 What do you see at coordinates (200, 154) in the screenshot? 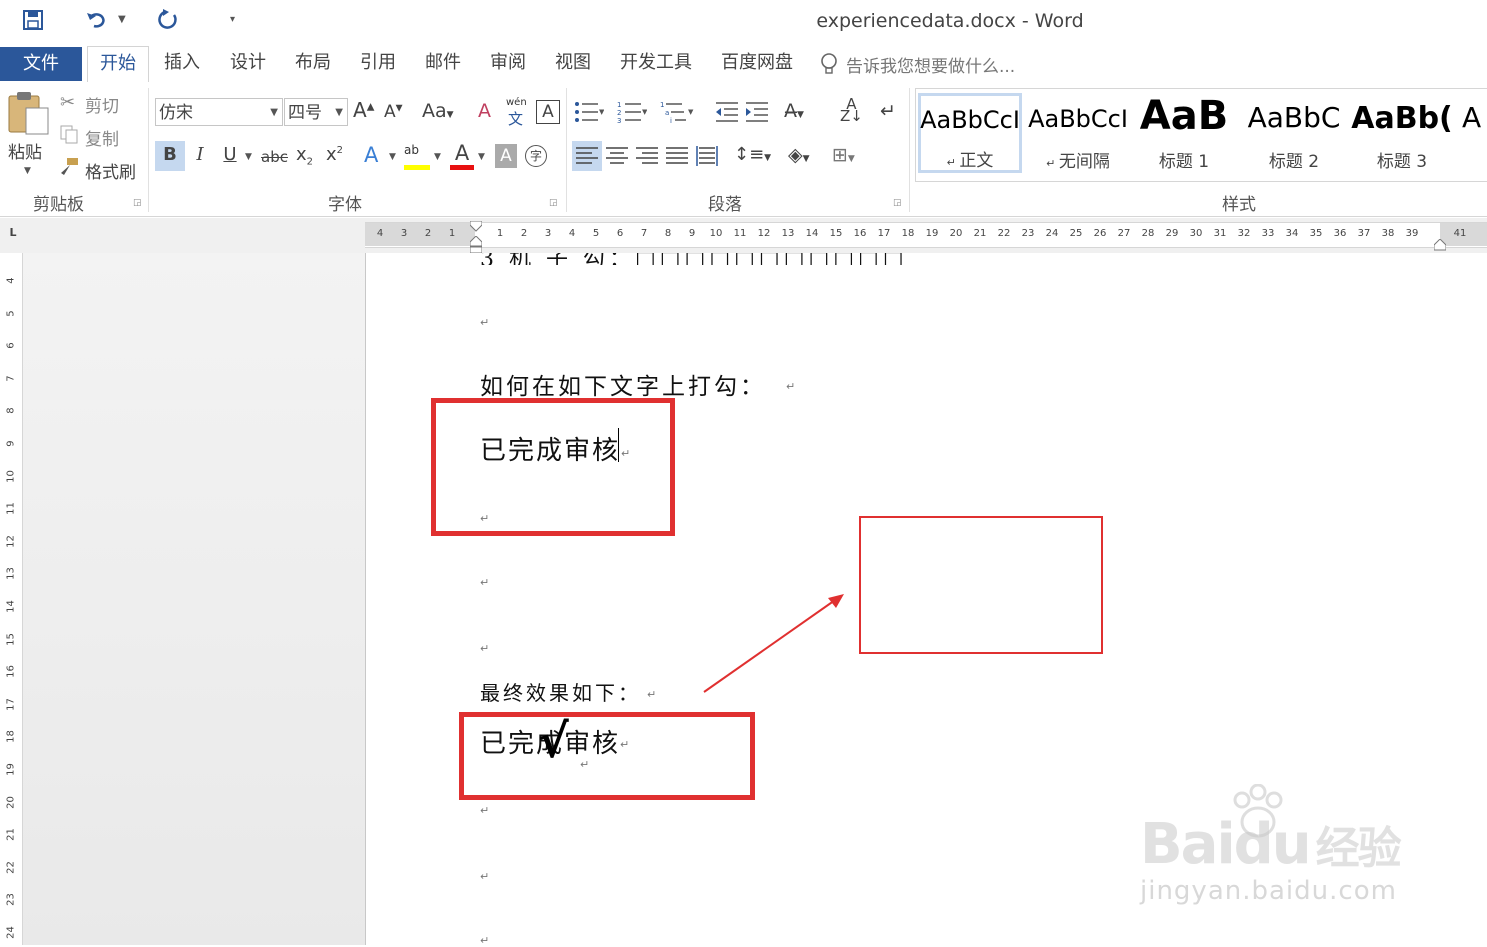
I see `italic-icon: I` at bounding box center [200, 154].